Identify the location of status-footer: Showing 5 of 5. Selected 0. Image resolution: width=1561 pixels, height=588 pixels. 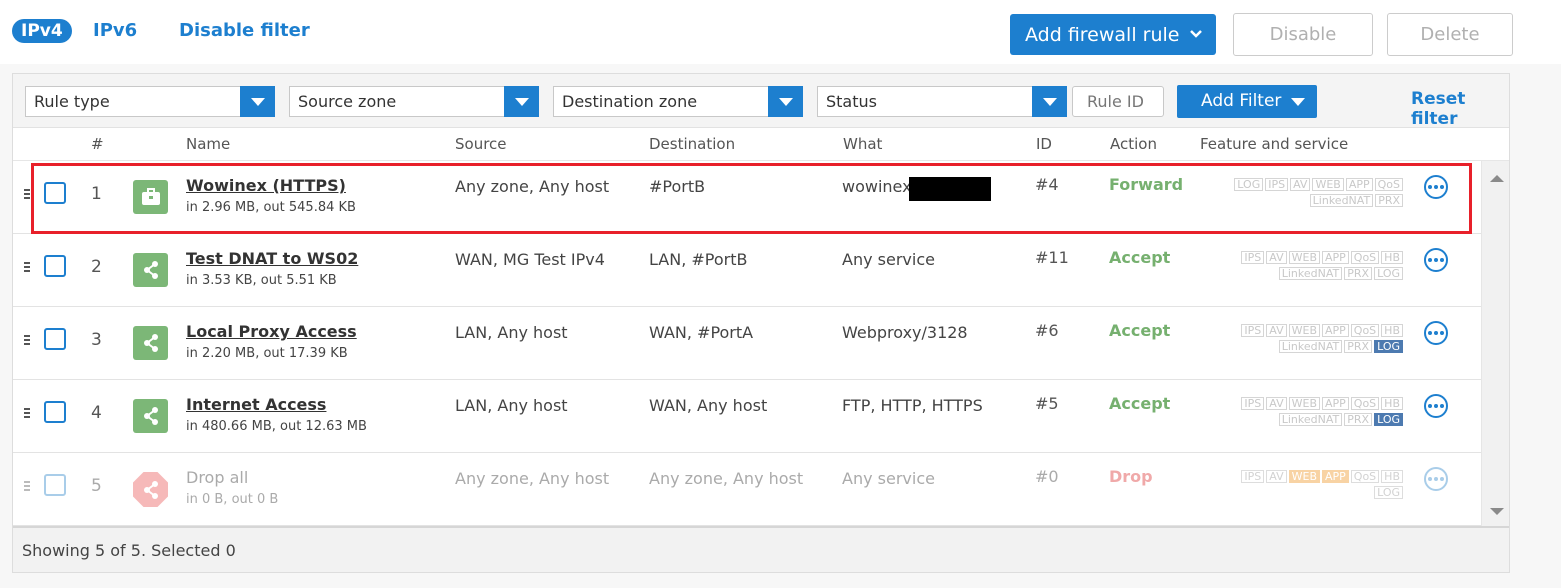
(761, 549).